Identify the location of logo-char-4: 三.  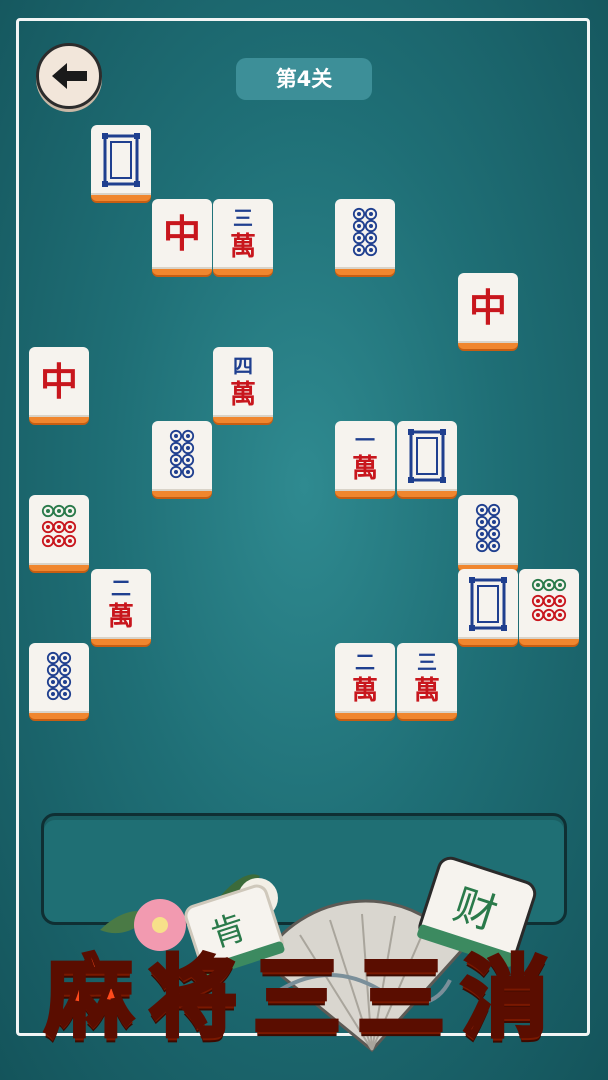
(401, 997).